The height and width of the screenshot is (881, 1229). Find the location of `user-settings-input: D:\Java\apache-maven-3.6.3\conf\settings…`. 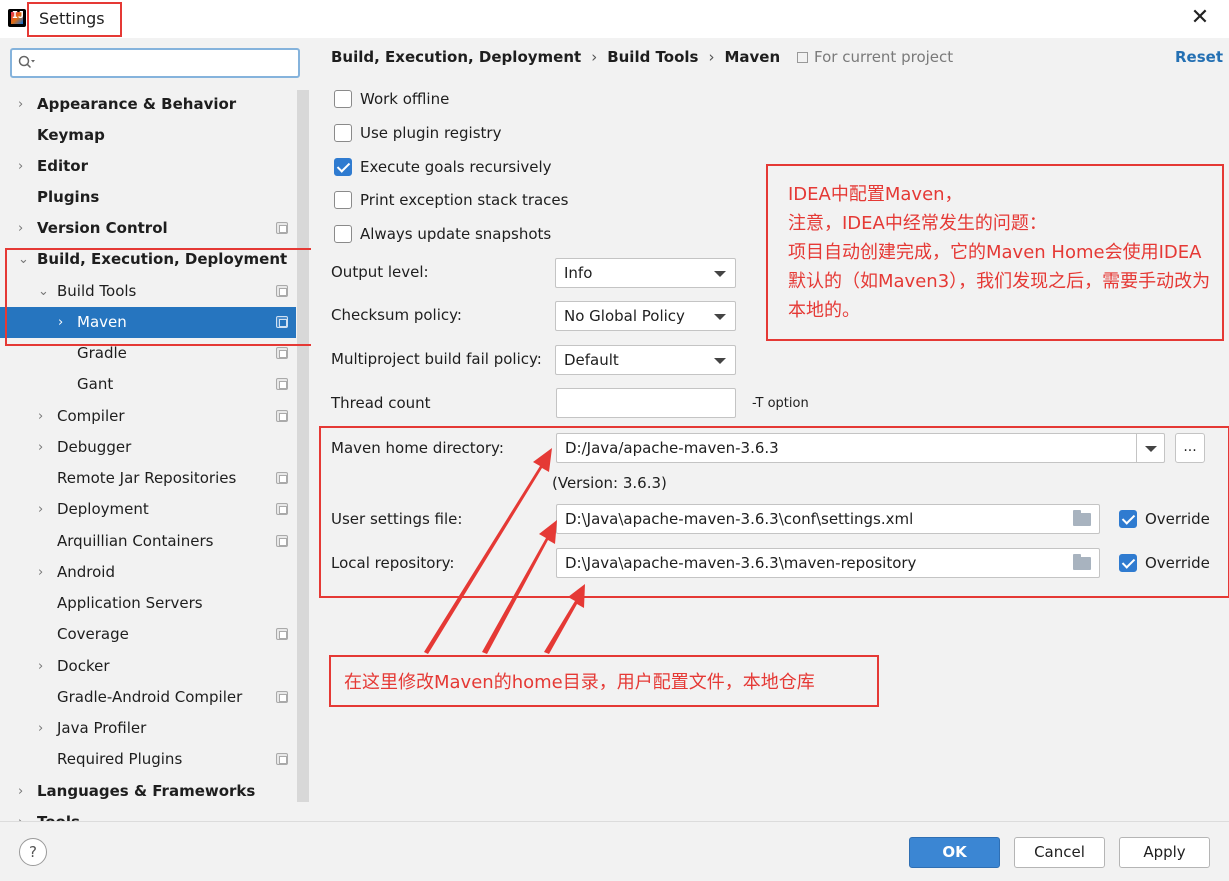

user-settings-input: D:\Java\apache-maven-3.6.3\conf\settings… is located at coordinates (828, 519).